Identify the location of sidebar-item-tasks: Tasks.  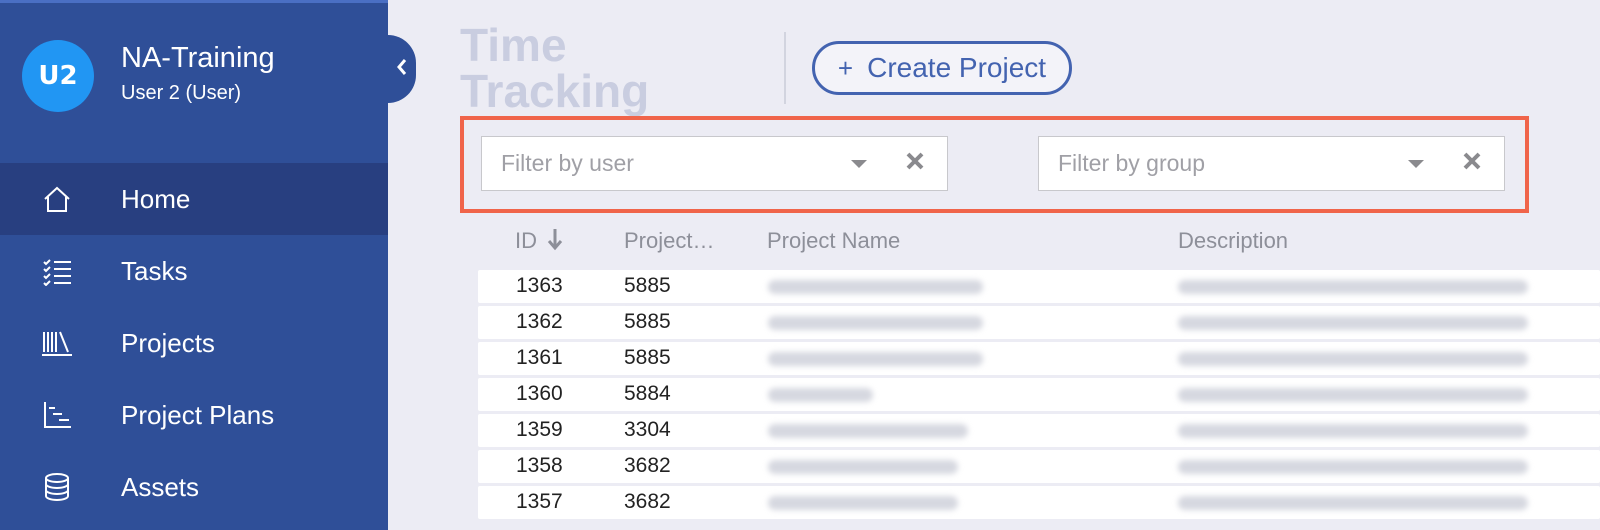
(194, 271).